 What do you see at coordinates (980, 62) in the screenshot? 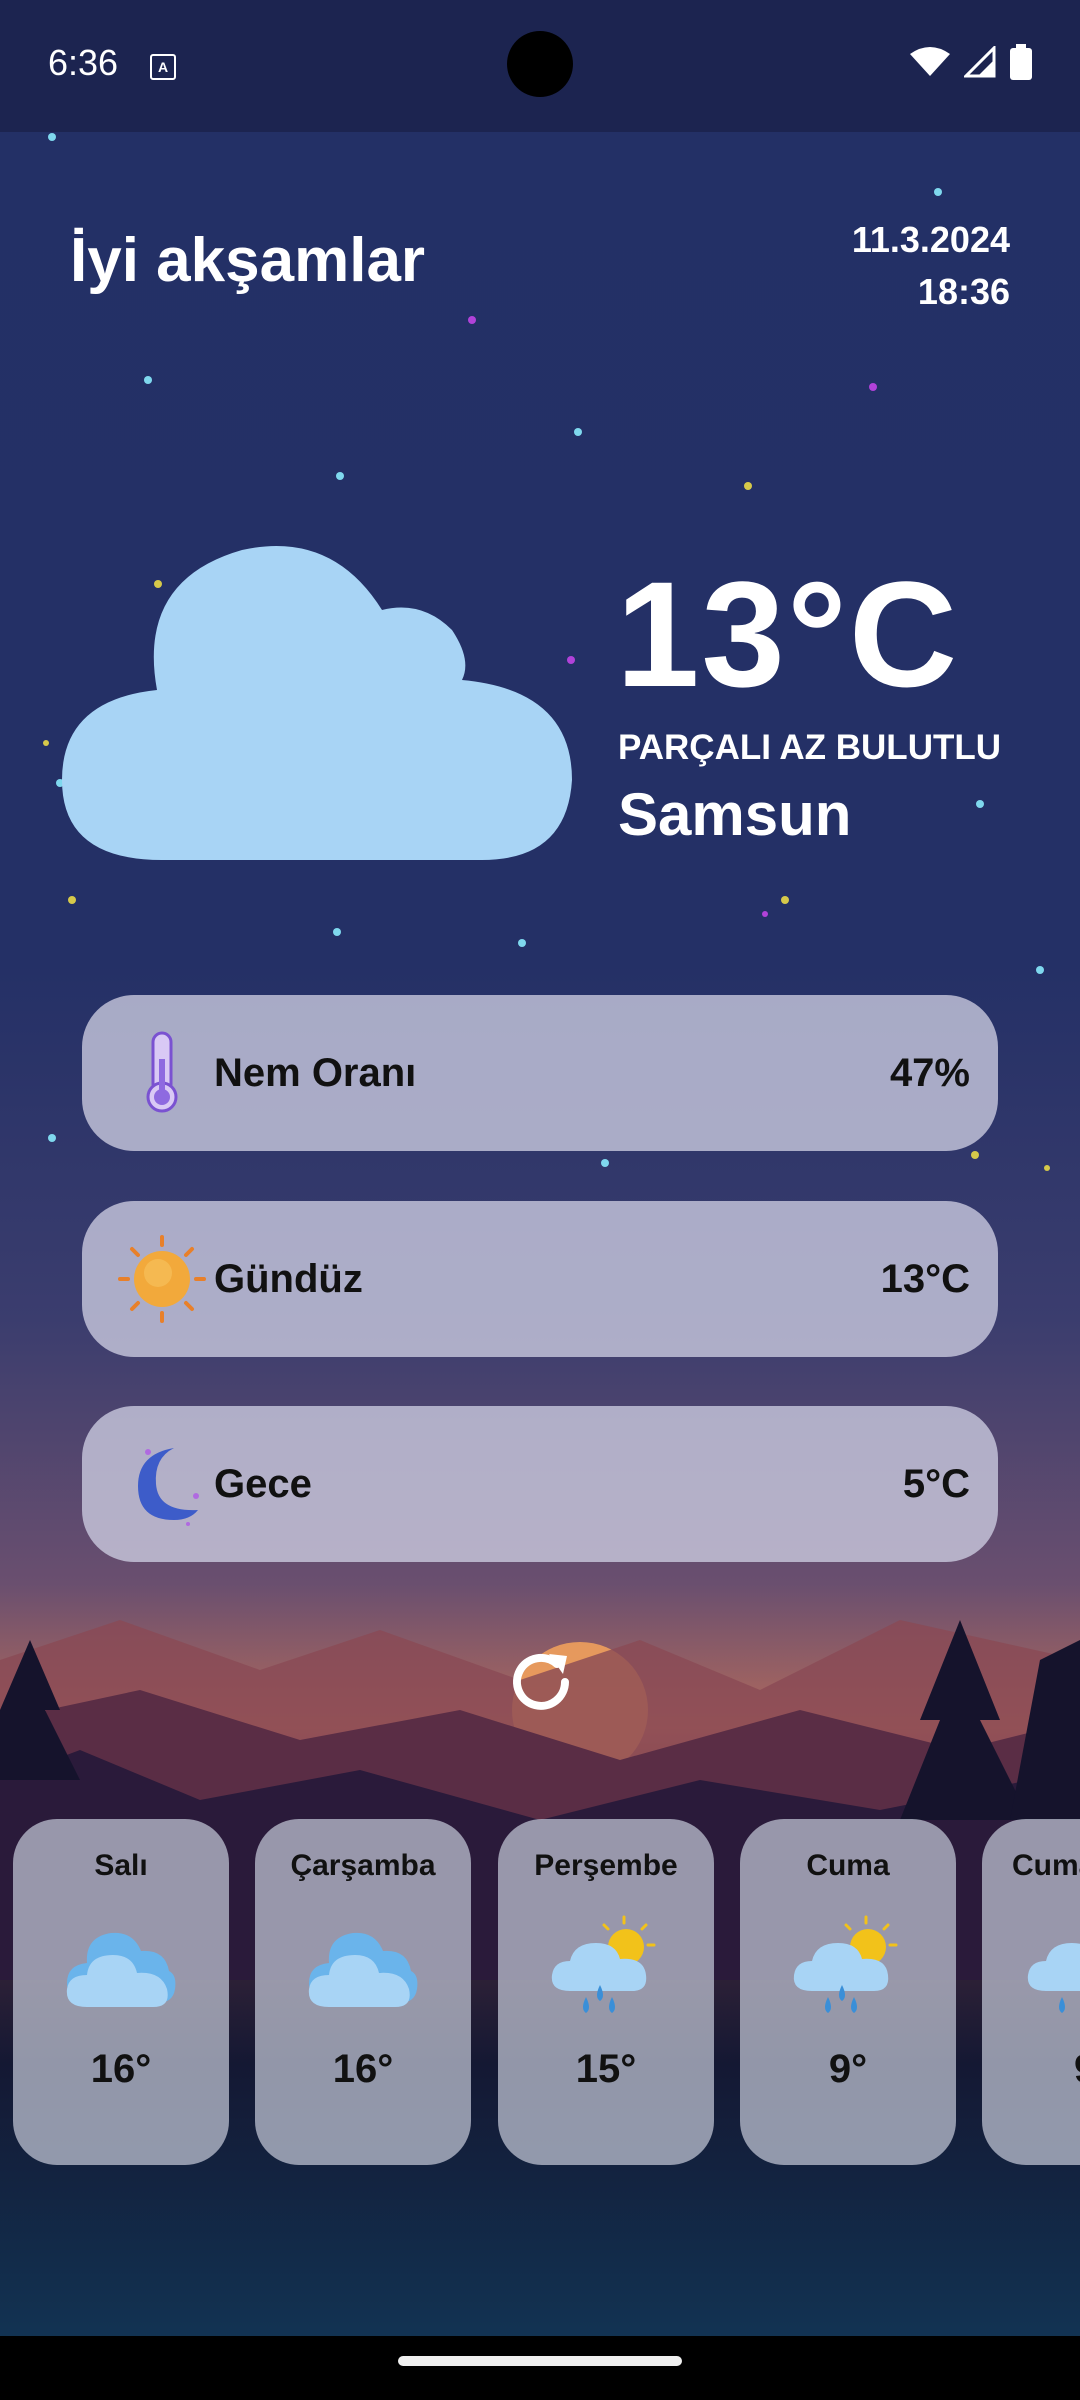
I see `signal-icon` at bounding box center [980, 62].